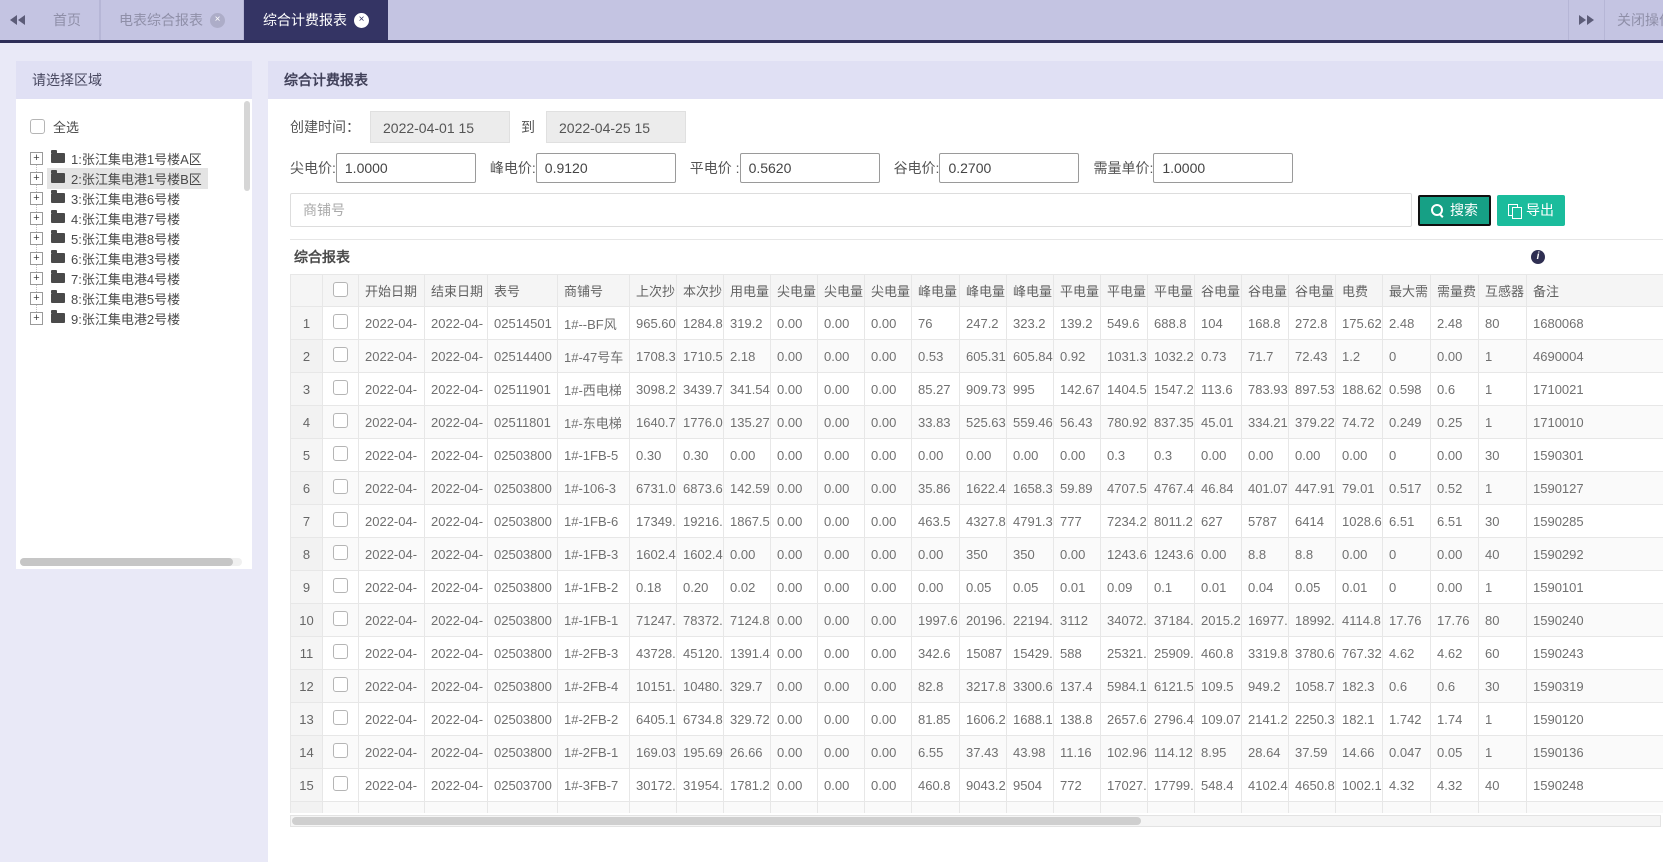 The width and height of the screenshot is (1663, 862). What do you see at coordinates (983, 620) in the screenshot?
I see `table-cell: 20196.` at bounding box center [983, 620].